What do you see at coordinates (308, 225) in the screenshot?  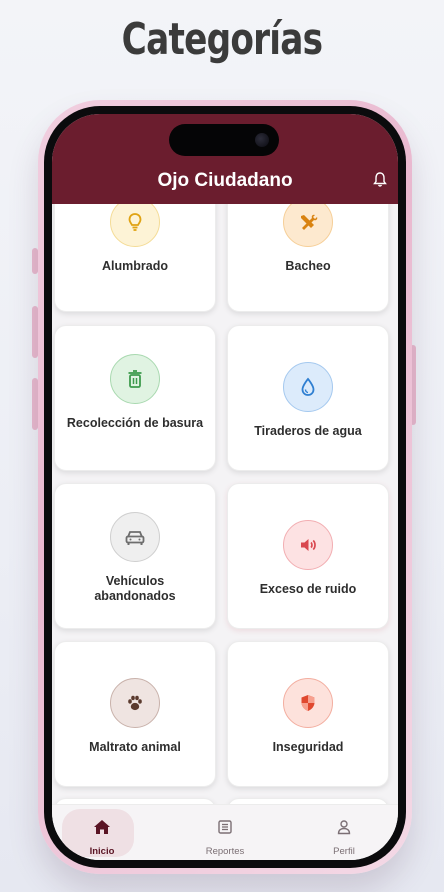 I see `tools-icon` at bounding box center [308, 225].